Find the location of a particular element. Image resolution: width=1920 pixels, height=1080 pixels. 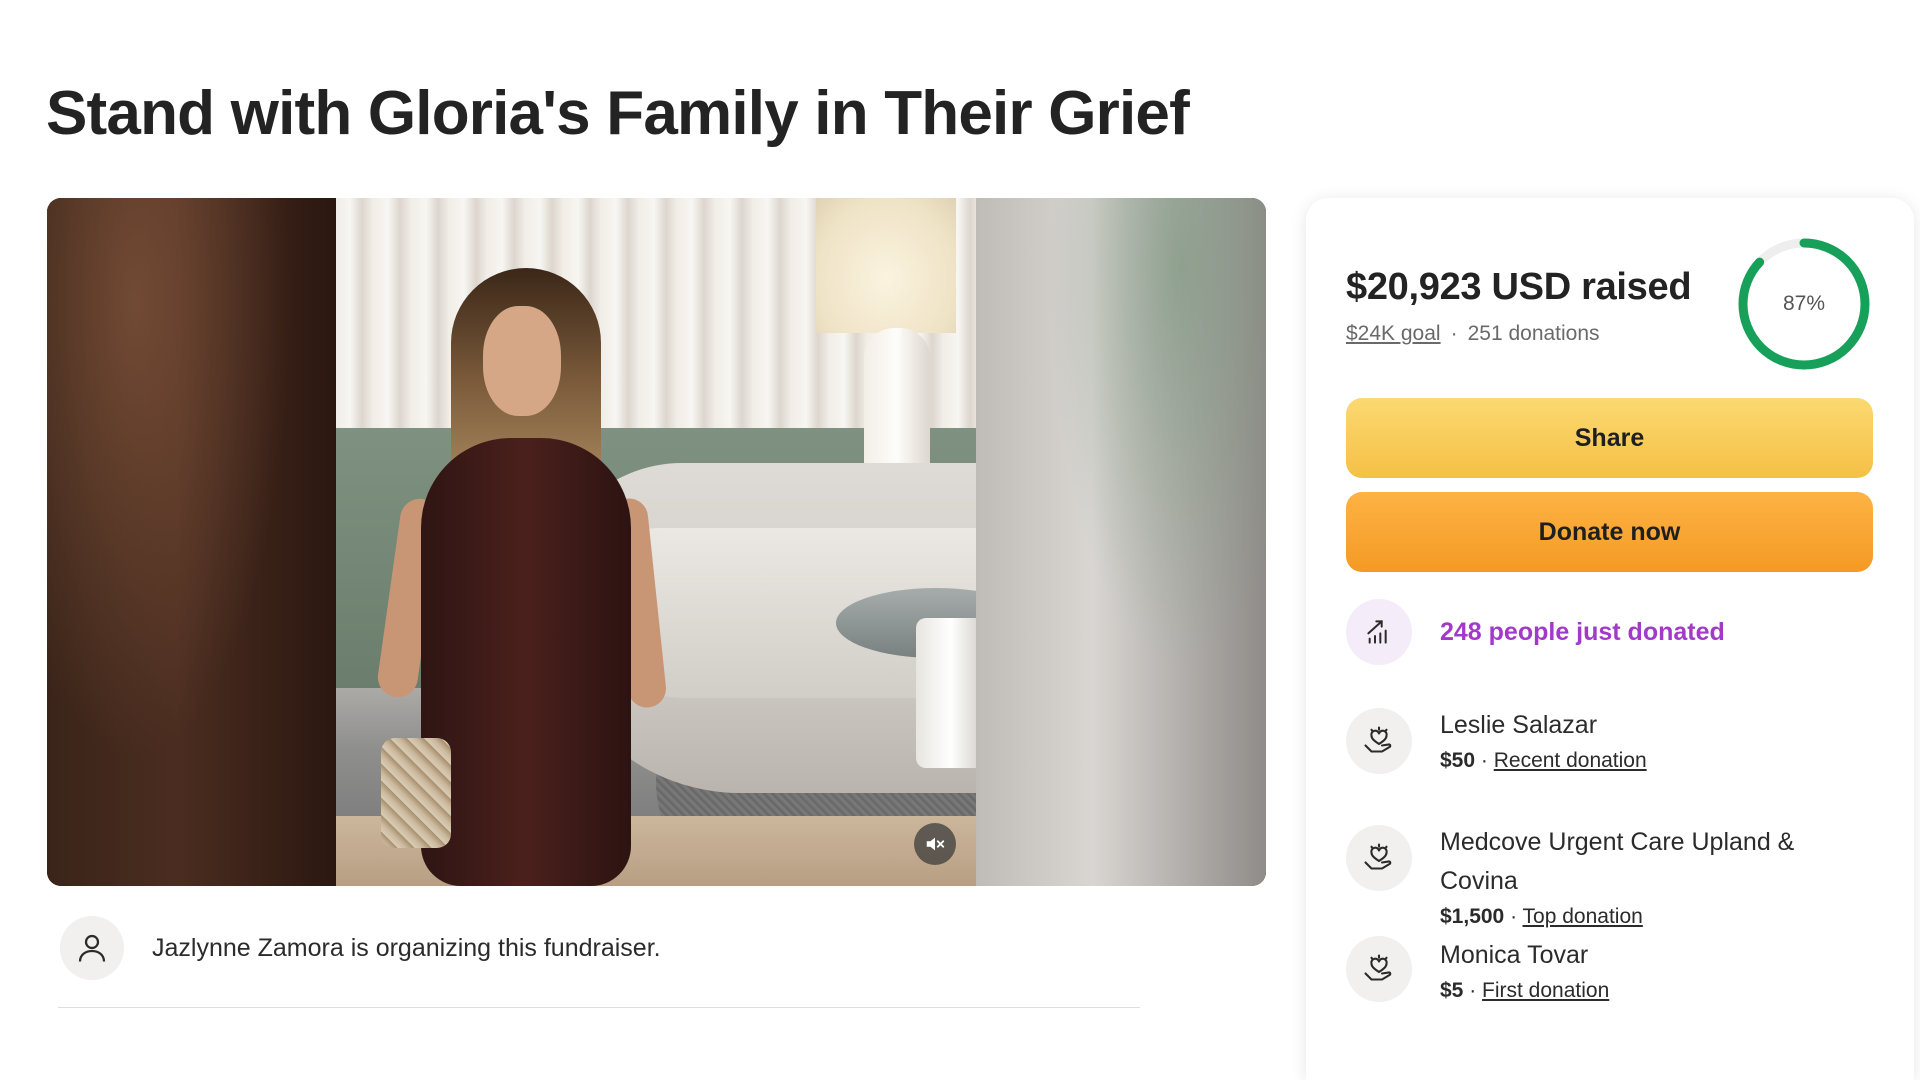

speaker-muted-icon is located at coordinates (935, 844).